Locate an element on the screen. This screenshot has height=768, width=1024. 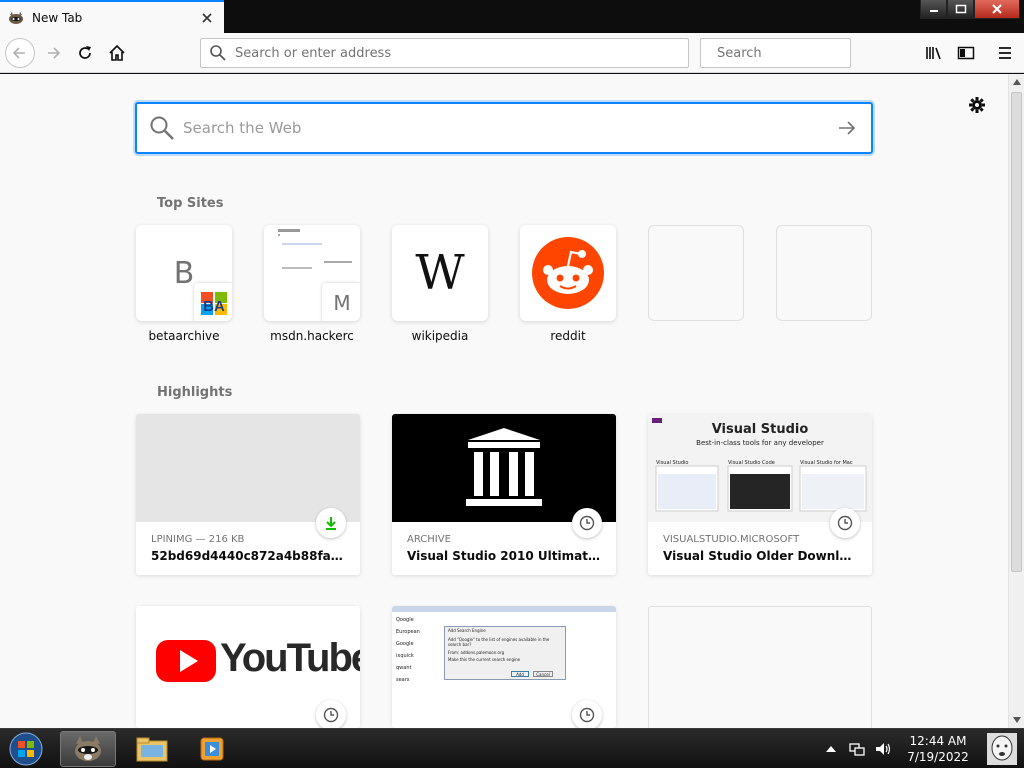
search-bar is located at coordinates (793, 53).